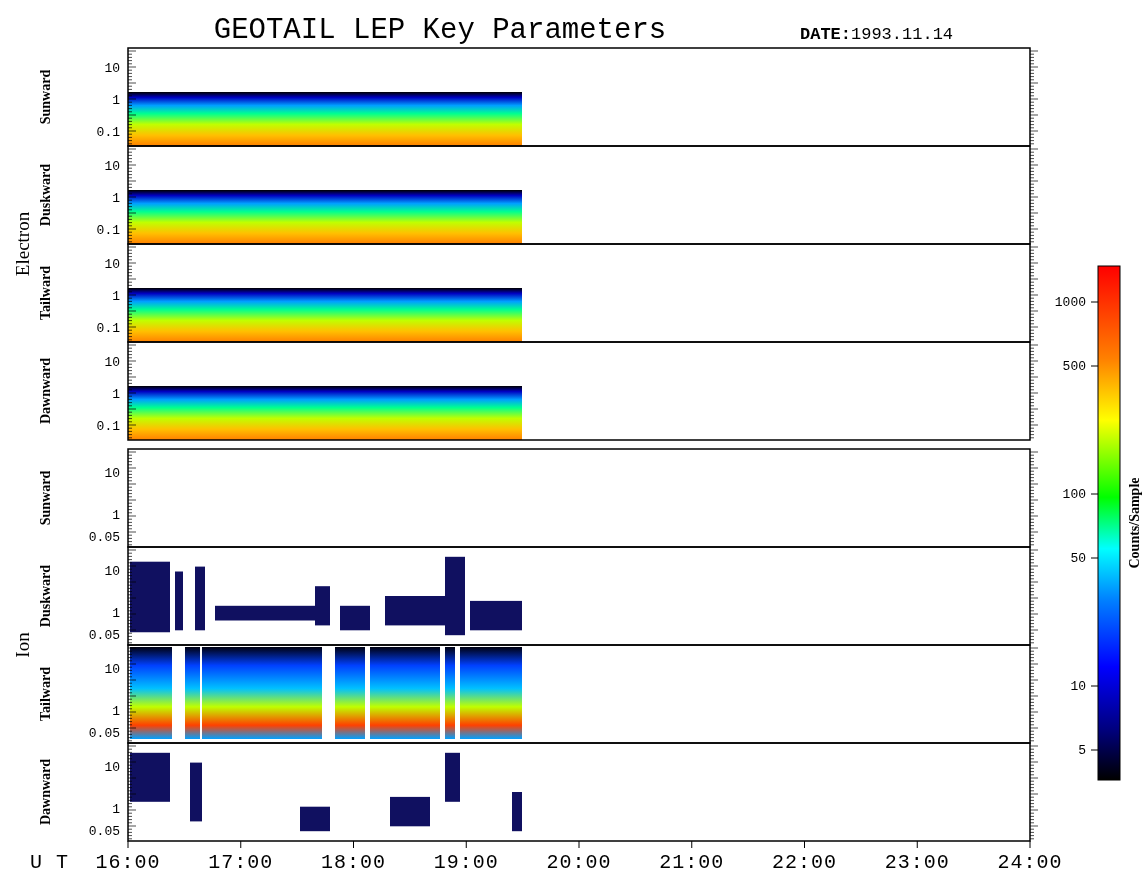 The height and width of the screenshot is (880, 1142). I want to click on color-scale-label: Counts/Sample, so click(1134, 523).